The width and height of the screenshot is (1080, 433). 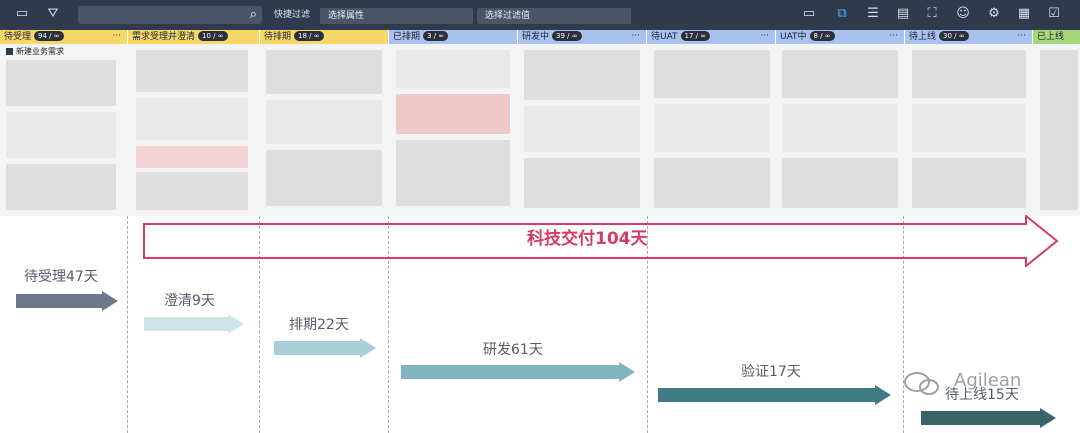 I want to click on collapse-icon, so click(x=9, y=51).